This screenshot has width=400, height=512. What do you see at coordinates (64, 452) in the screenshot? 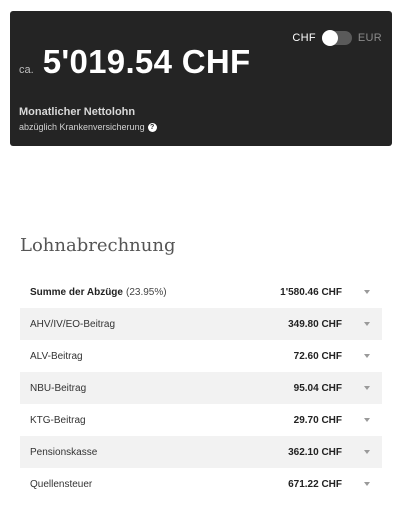
I see `deduction-label: Pensionskasse` at bounding box center [64, 452].